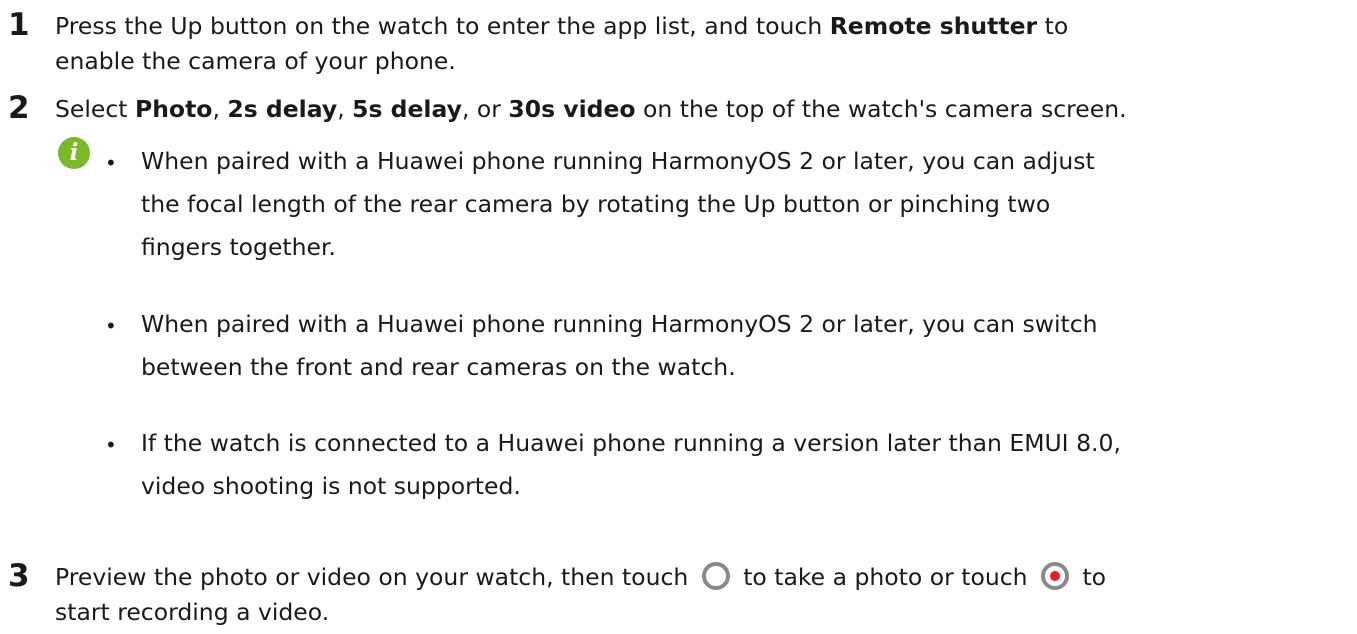 The height and width of the screenshot is (634, 1357). What do you see at coordinates (715, 576) in the screenshot?
I see `shutter-button-icon` at bounding box center [715, 576].